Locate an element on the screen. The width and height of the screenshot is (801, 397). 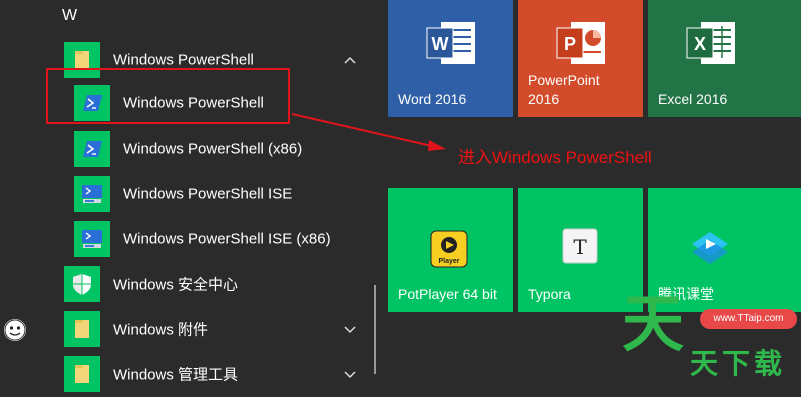
excel-icon: X is located at coordinates (710, 43).